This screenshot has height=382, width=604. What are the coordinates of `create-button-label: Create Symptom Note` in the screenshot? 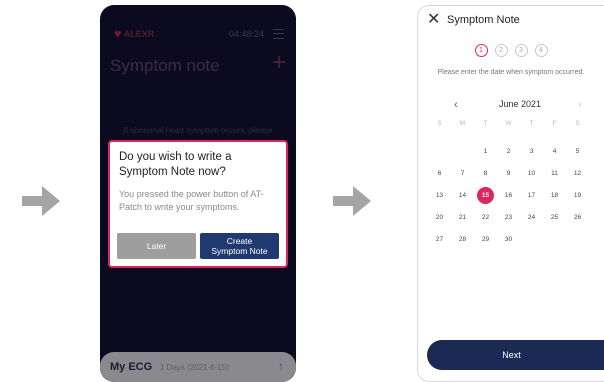 It's located at (239, 246).